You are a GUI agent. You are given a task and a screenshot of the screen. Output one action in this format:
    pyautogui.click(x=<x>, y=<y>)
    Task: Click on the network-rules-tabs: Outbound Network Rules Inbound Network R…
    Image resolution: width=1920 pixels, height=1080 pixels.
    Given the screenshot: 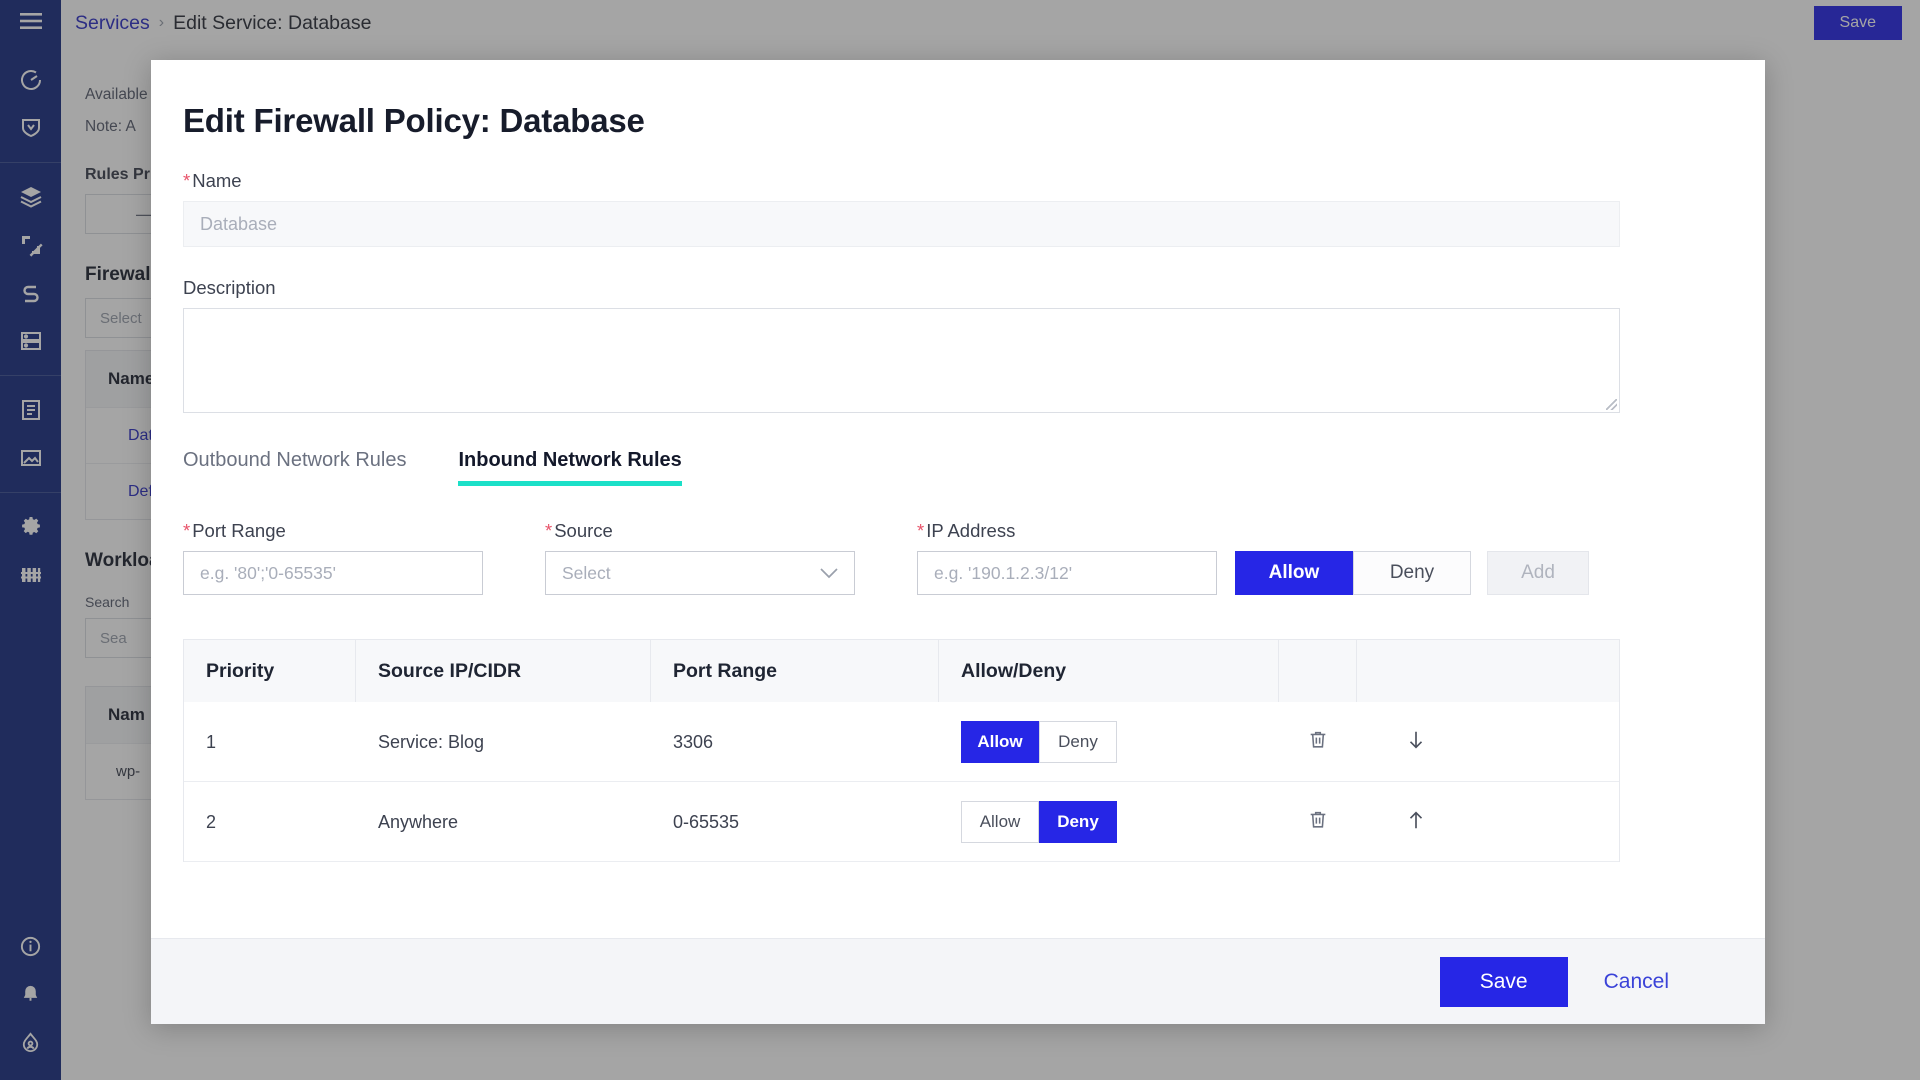 What is the action you would take?
    pyautogui.click(x=958, y=467)
    